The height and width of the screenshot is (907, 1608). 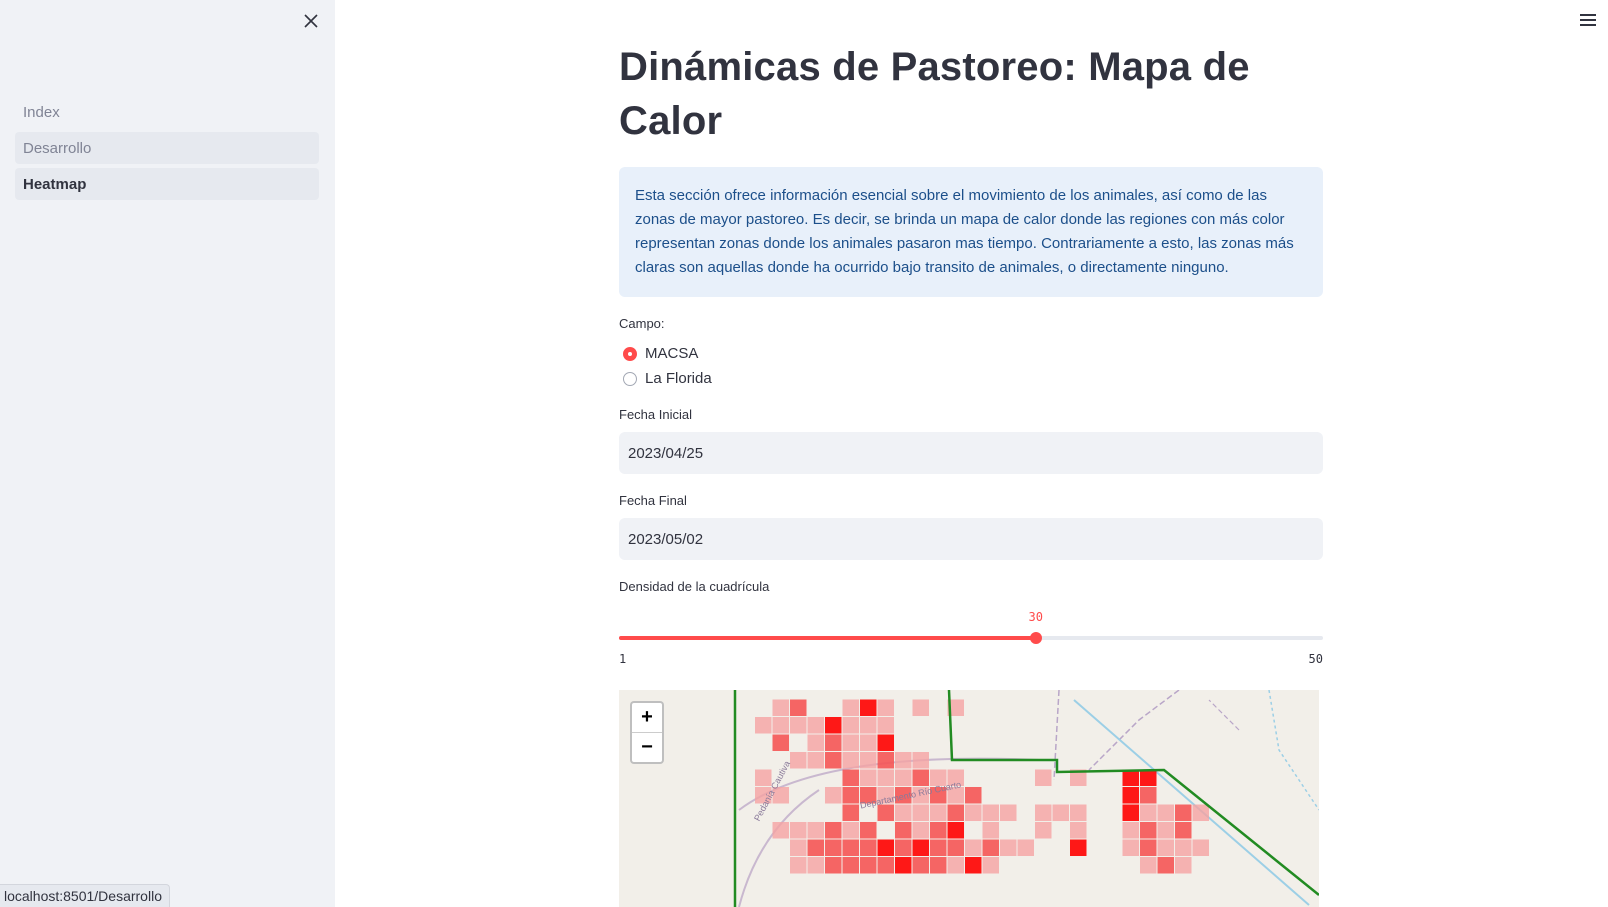 I want to click on hamburger-menu-icon, so click(x=1588, y=20).